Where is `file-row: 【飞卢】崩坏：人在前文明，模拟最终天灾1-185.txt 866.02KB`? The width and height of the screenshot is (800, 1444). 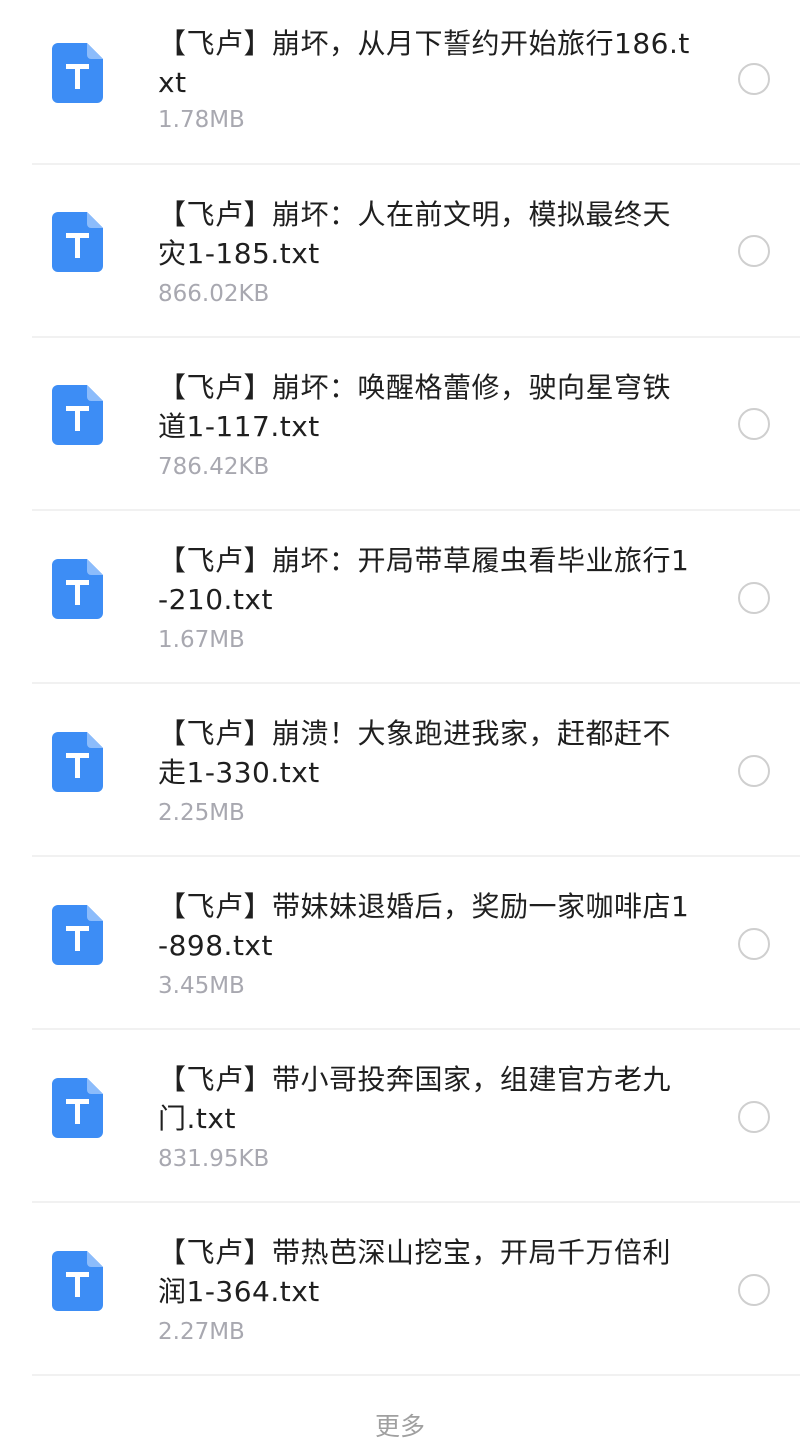 file-row: 【飞卢】崩坏：人在前文明，模拟最终天灾1-185.txt 866.02KB is located at coordinates (400, 251).